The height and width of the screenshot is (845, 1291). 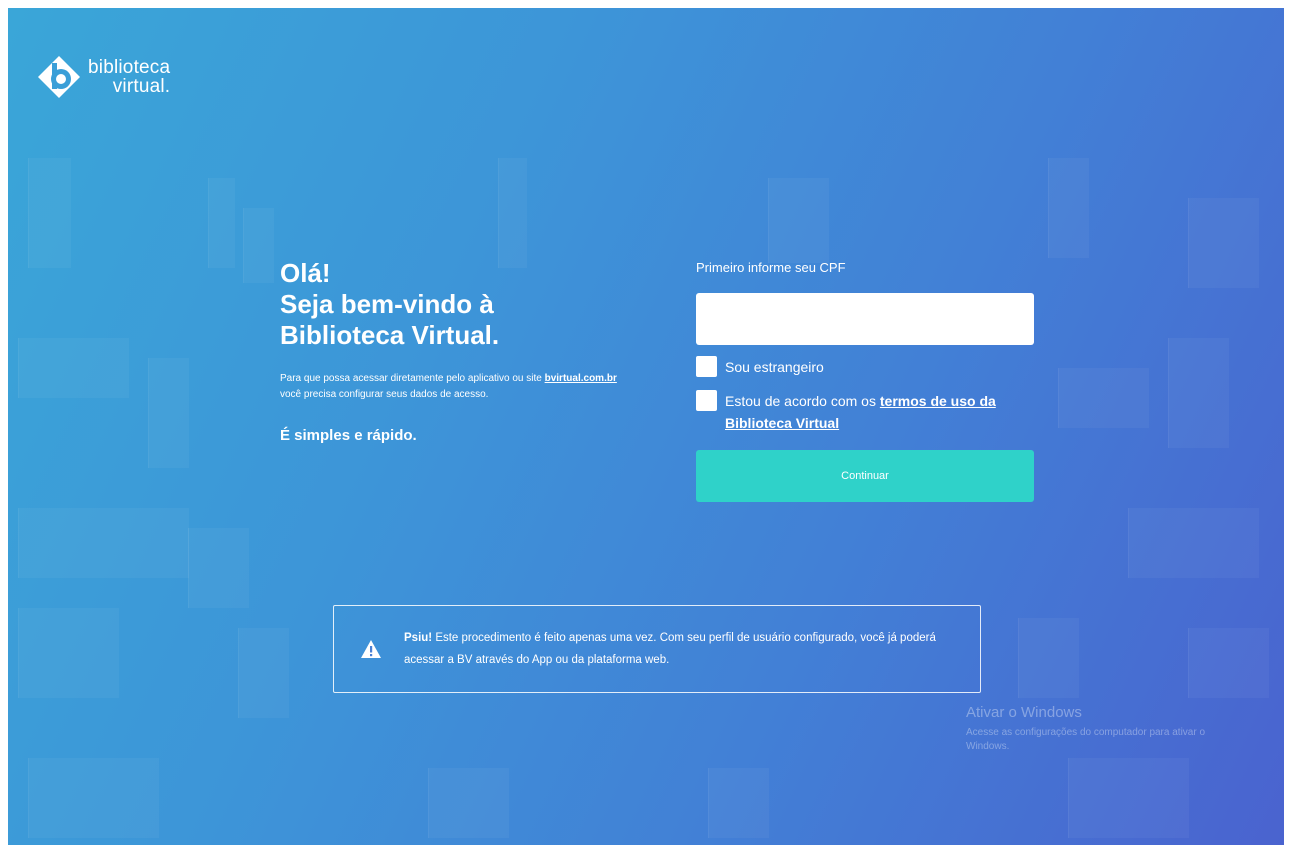 I want to click on foreigner-option: Sou estrangeiro, so click(x=866, y=367).